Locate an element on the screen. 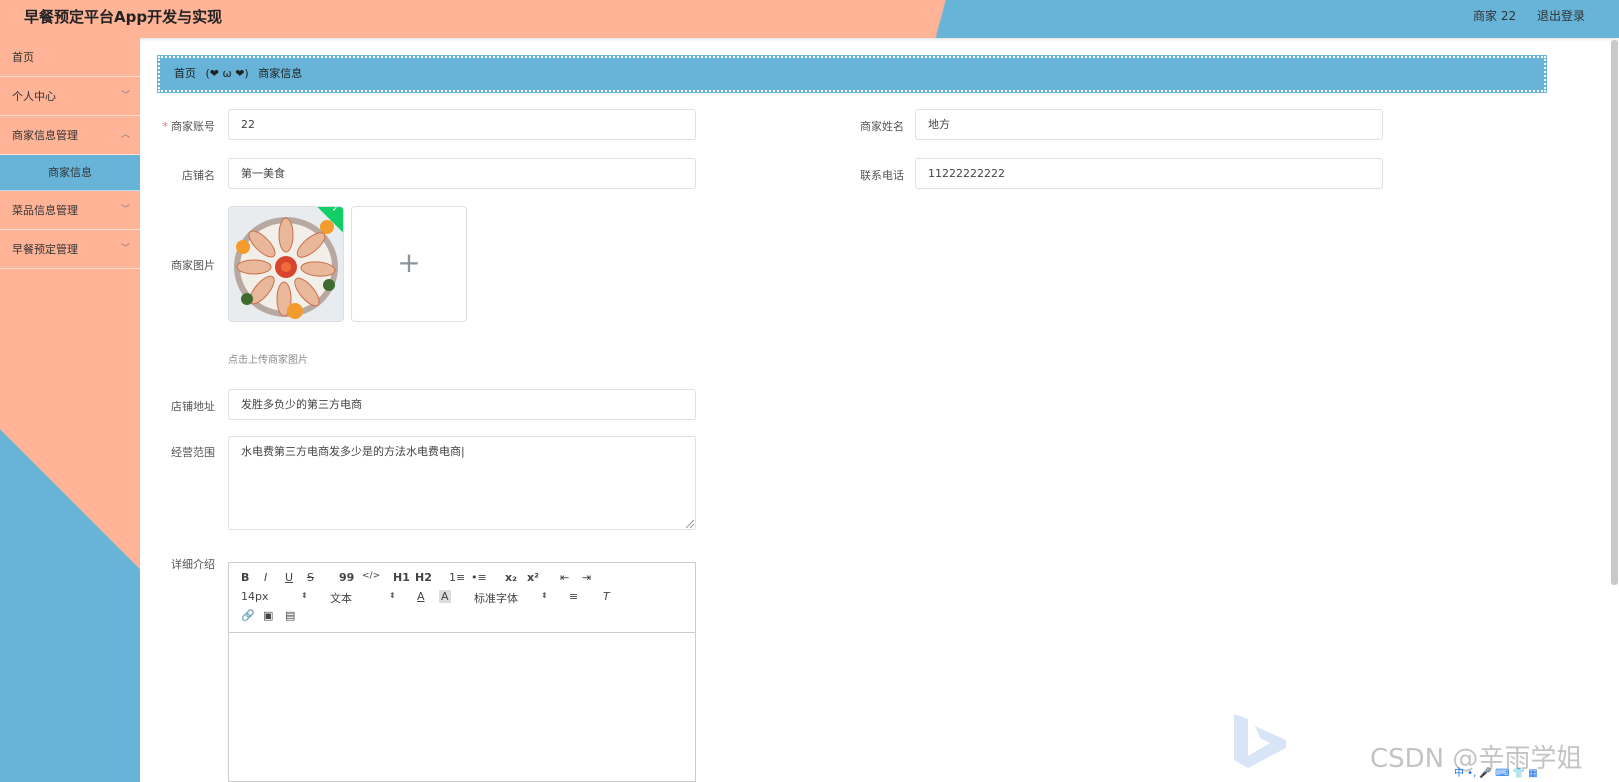  food-plate-image is located at coordinates (286, 264).